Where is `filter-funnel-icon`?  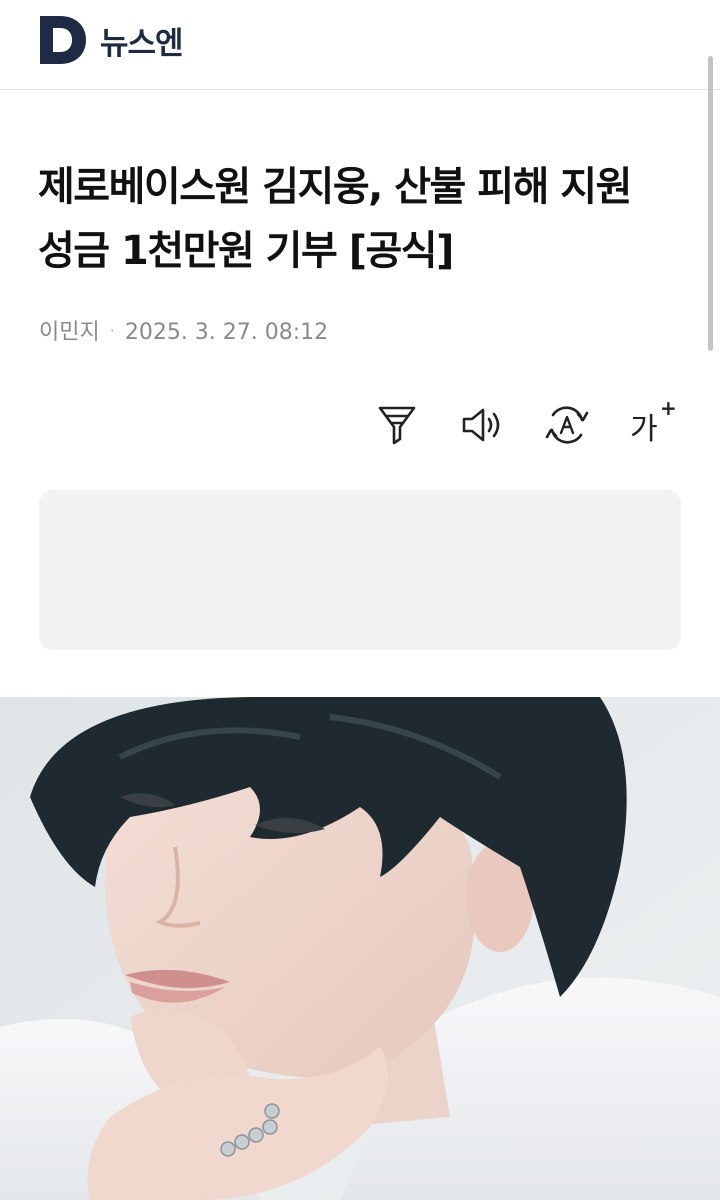
filter-funnel-icon is located at coordinates (397, 425).